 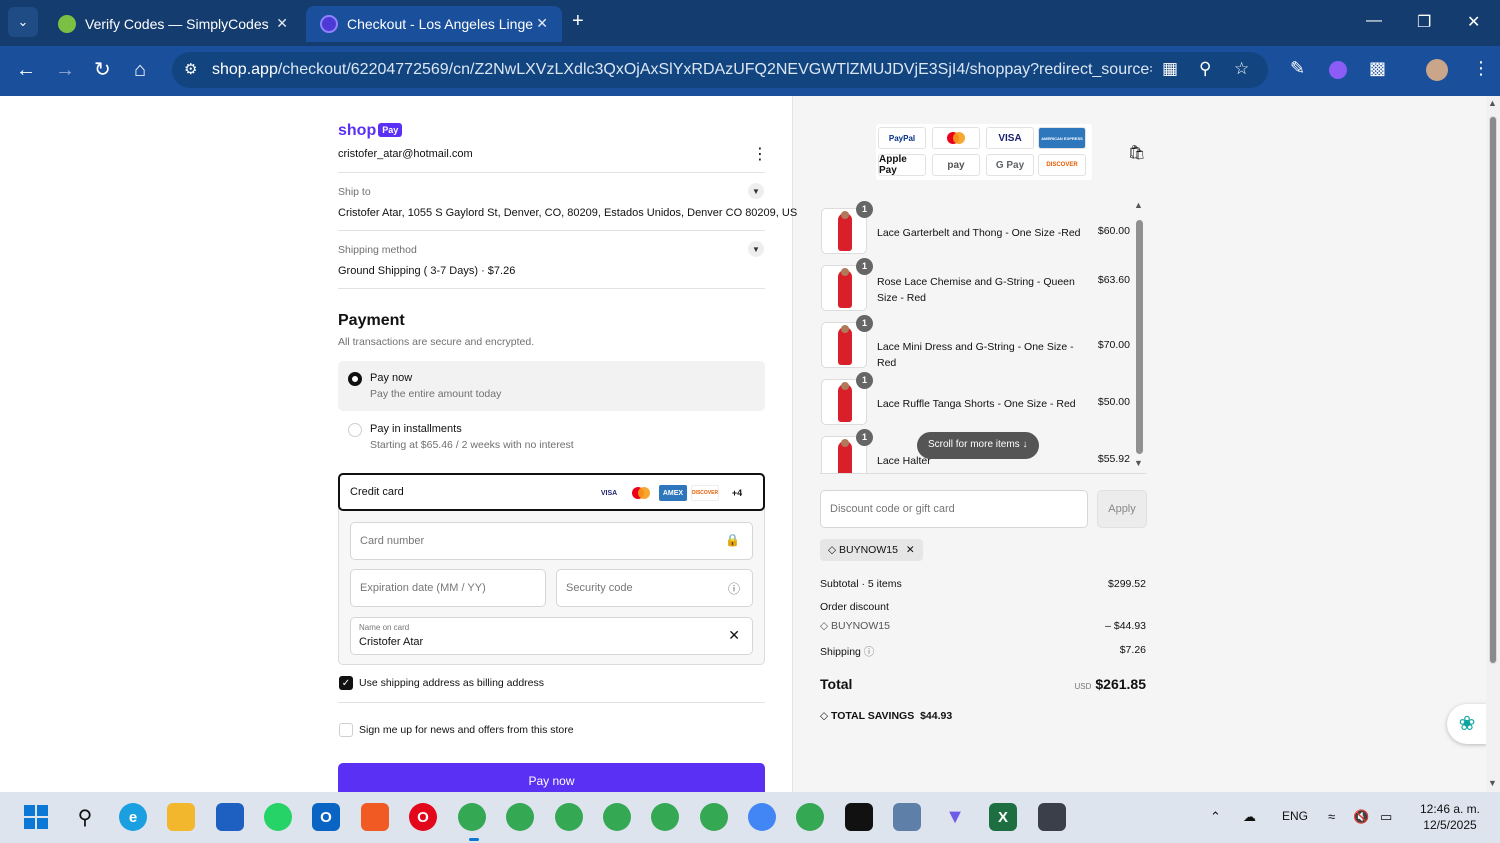 What do you see at coordinates (978, 445) in the screenshot?
I see `scroll-for-more-button: Scroll for more items ↓` at bounding box center [978, 445].